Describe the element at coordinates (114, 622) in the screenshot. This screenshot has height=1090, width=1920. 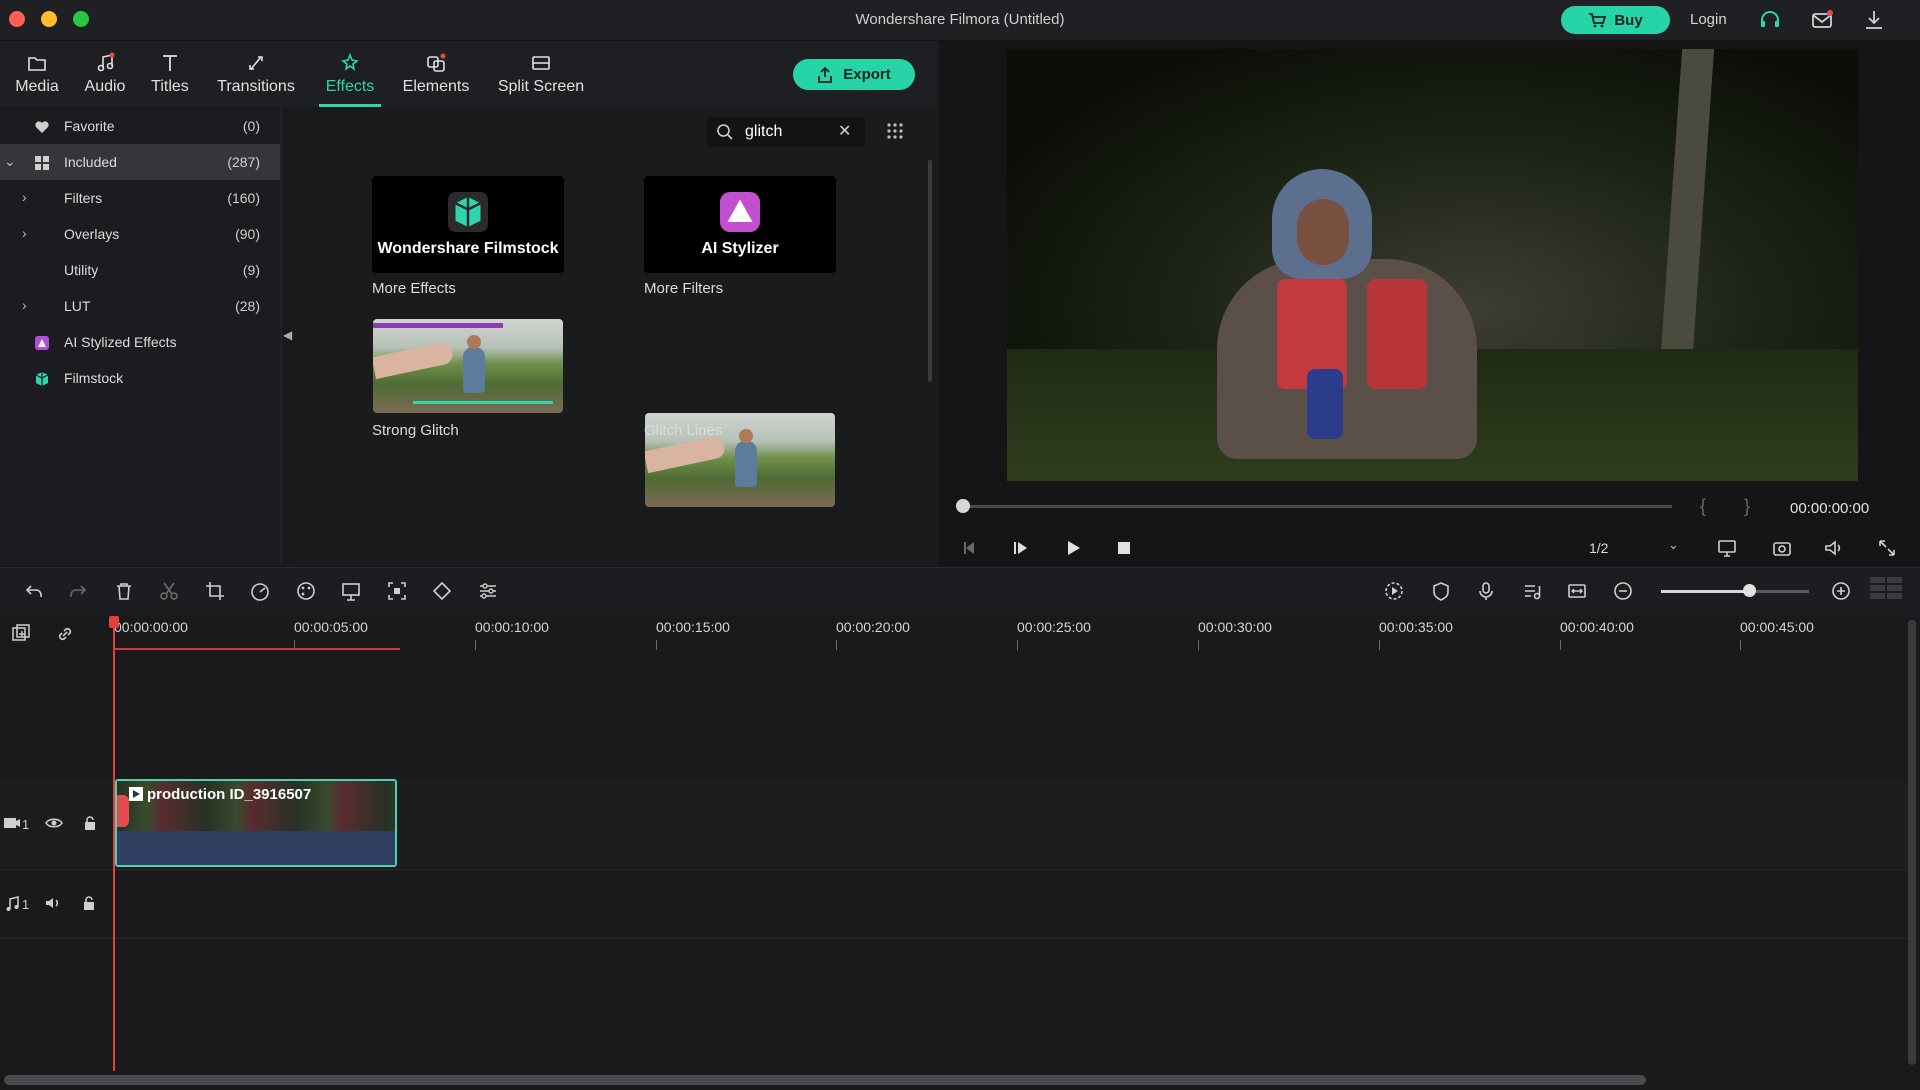
I see `playhead-handle` at that location.